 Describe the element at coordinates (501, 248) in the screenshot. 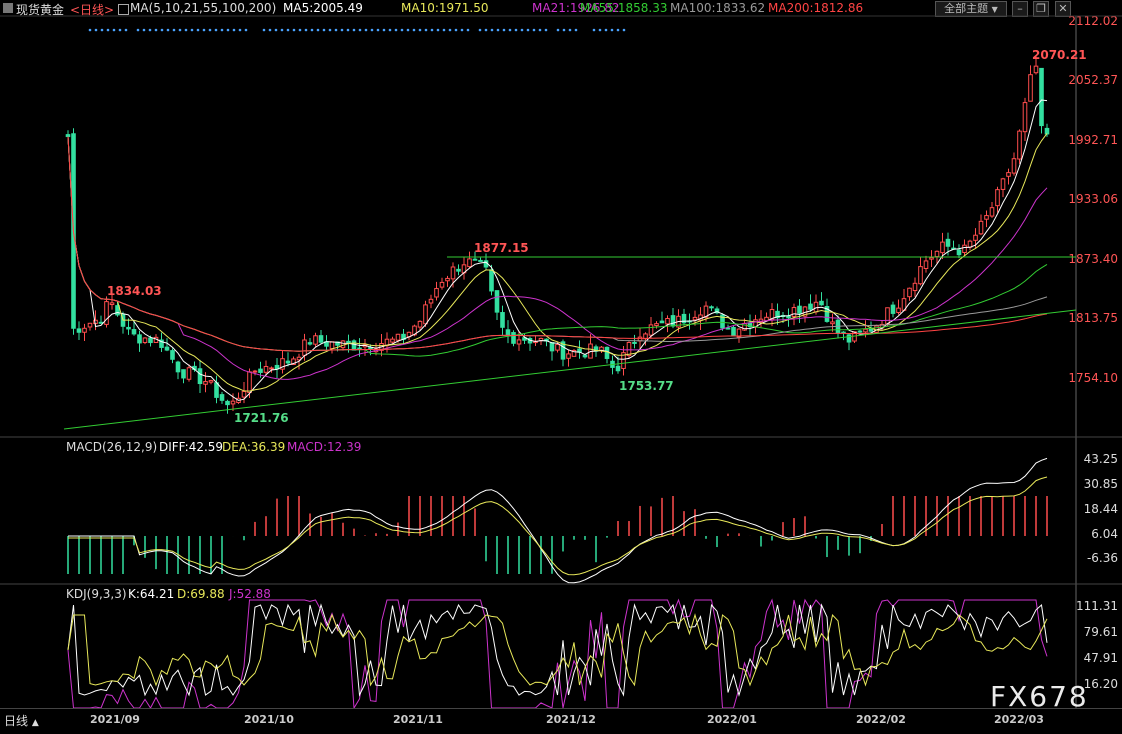

I see `annotation-high-nov: 1877.15` at that location.